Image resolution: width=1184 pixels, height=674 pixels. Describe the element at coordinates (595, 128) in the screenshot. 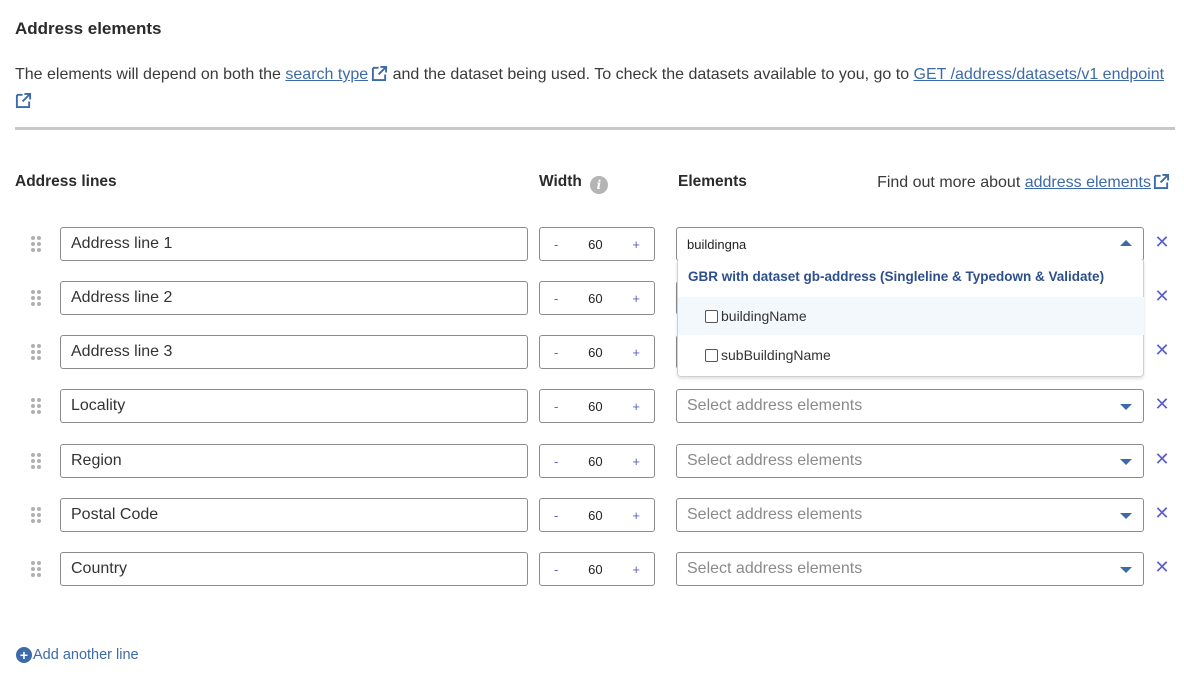

I see `section-divider` at that location.